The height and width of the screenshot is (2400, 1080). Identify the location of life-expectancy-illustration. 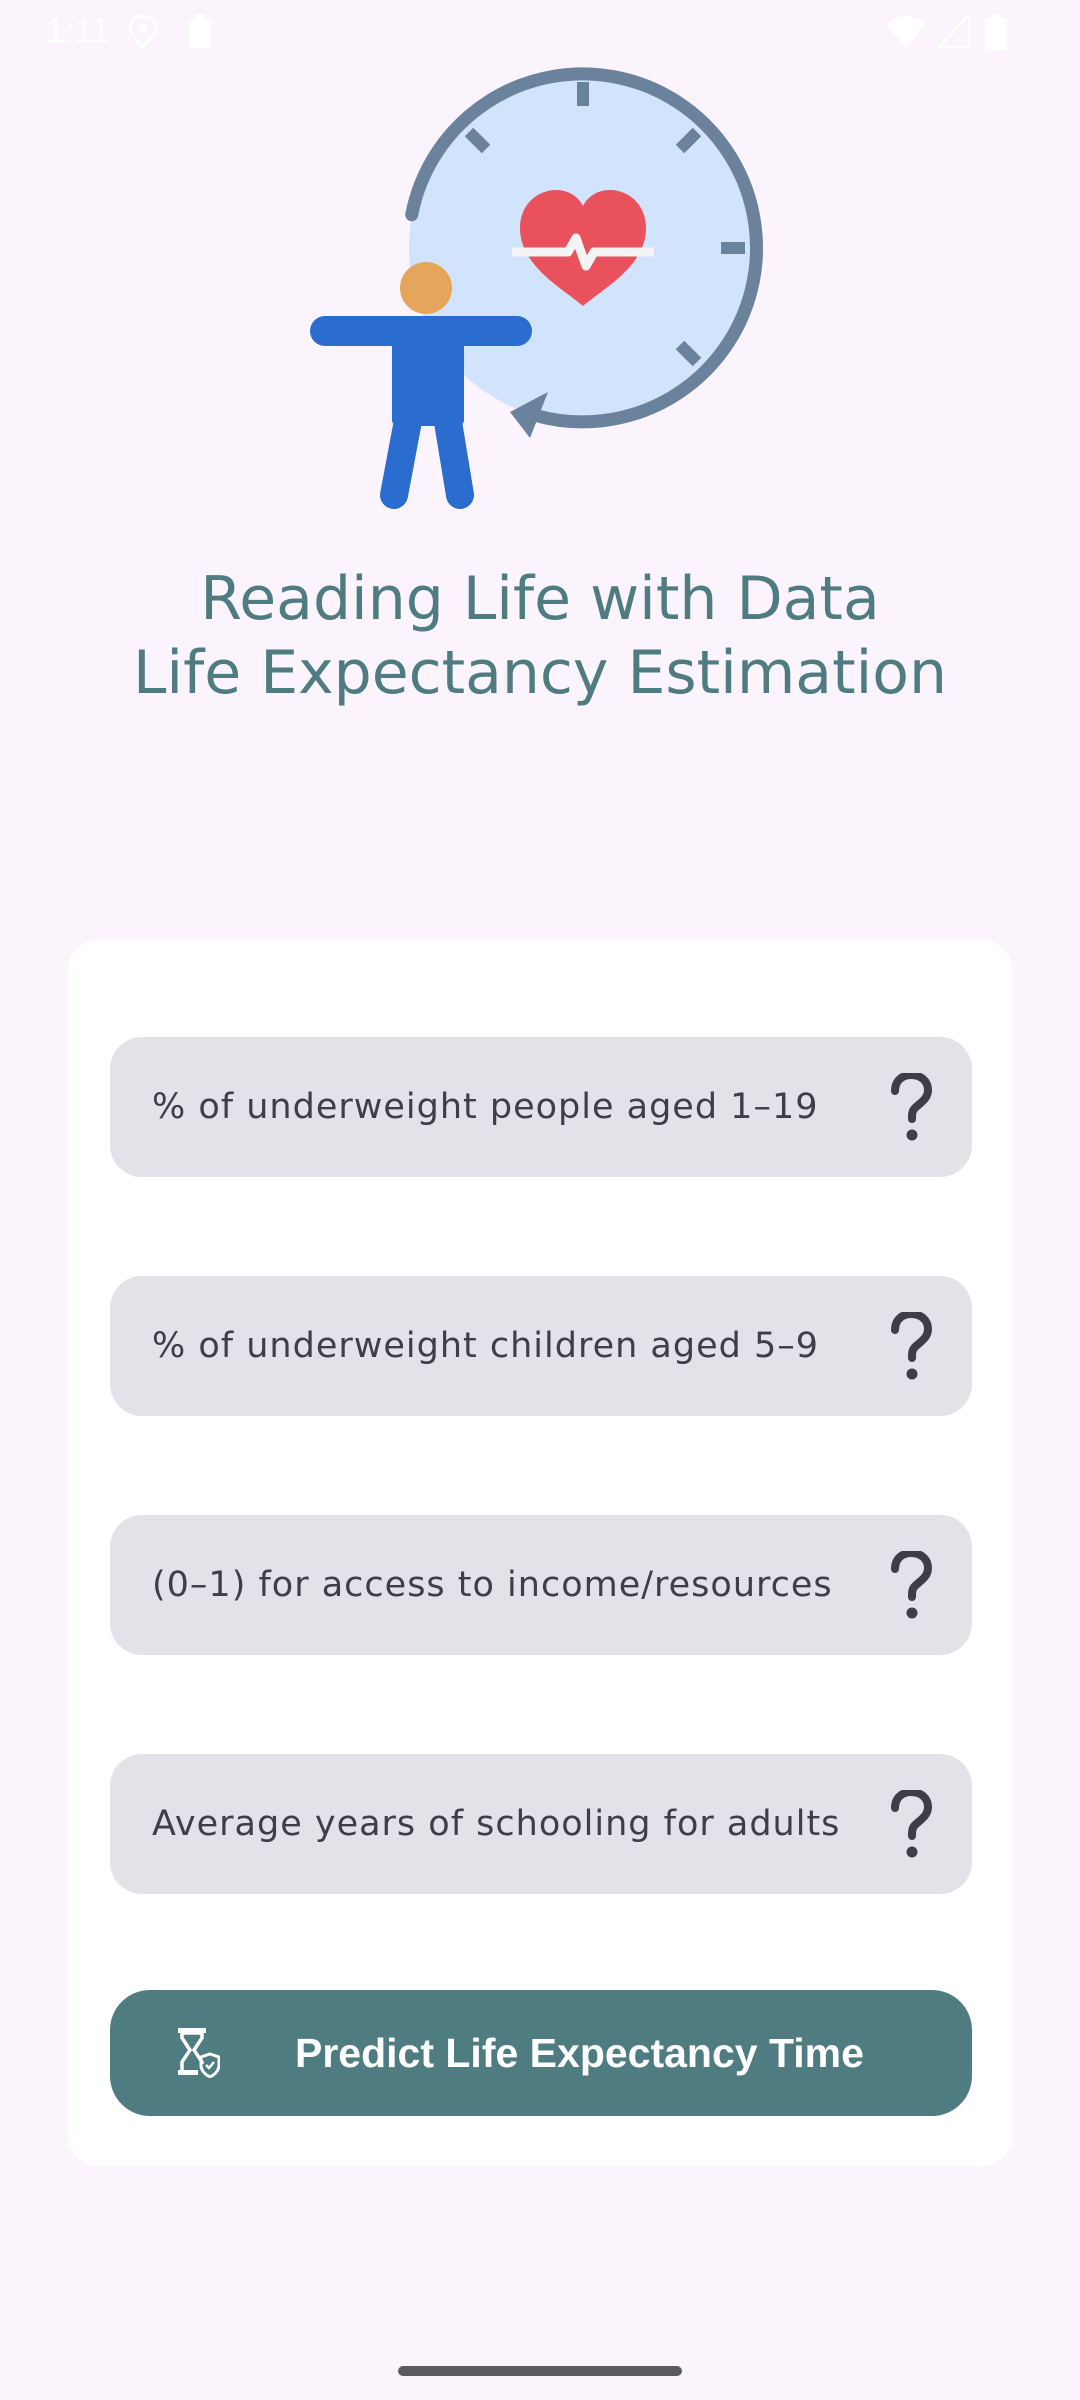
(536, 288).